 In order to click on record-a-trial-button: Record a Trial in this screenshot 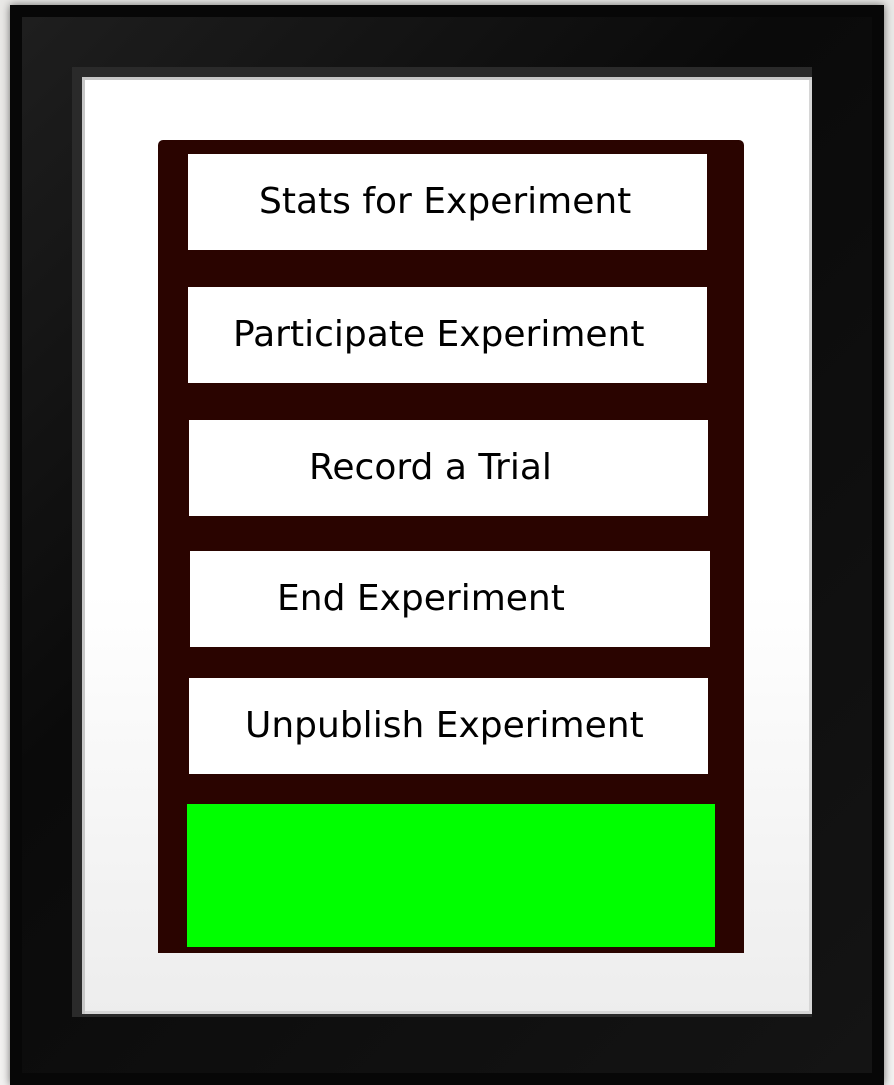, I will do `click(448, 468)`.